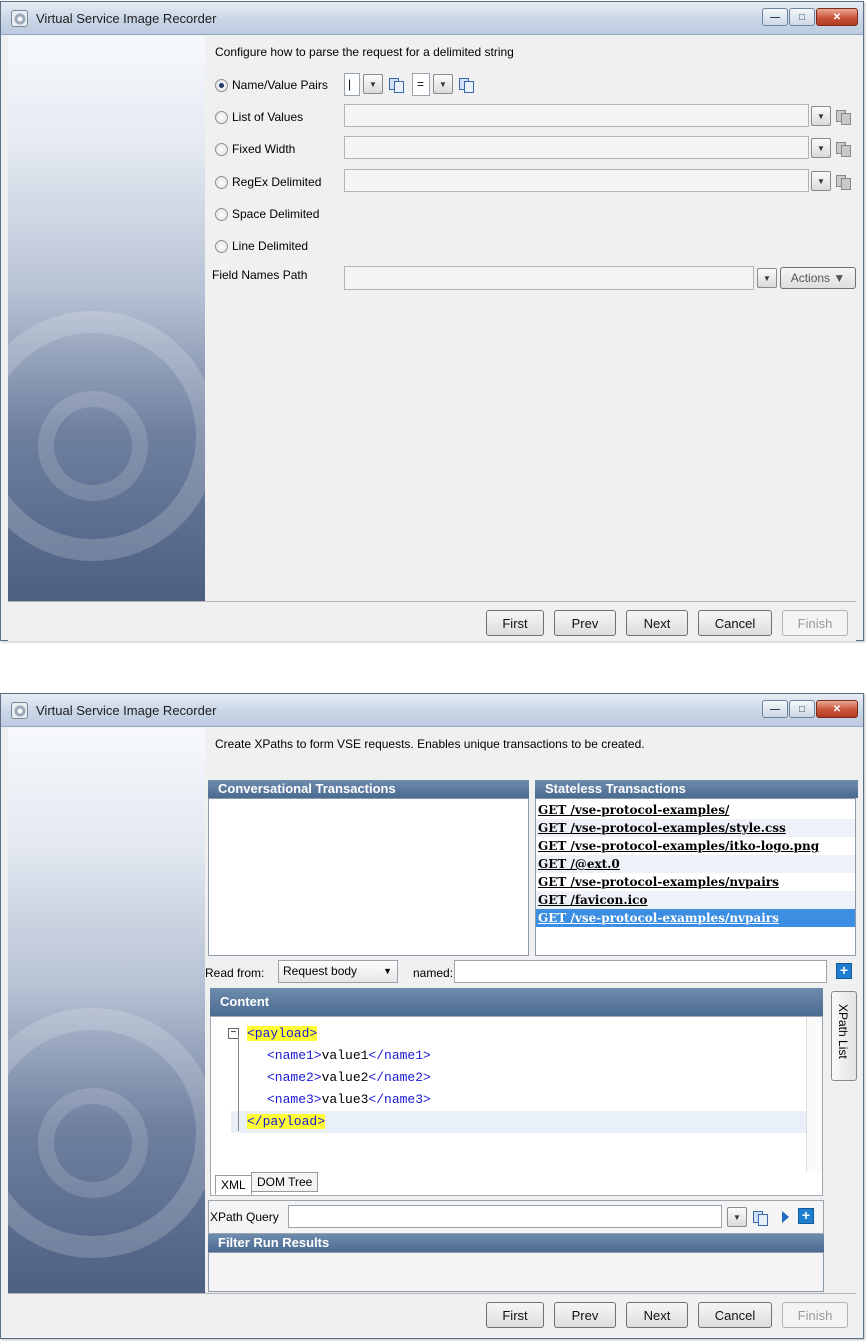 The image size is (868, 1344). What do you see at coordinates (235, 973) in the screenshot?
I see `read-from-label: Read from:` at bounding box center [235, 973].